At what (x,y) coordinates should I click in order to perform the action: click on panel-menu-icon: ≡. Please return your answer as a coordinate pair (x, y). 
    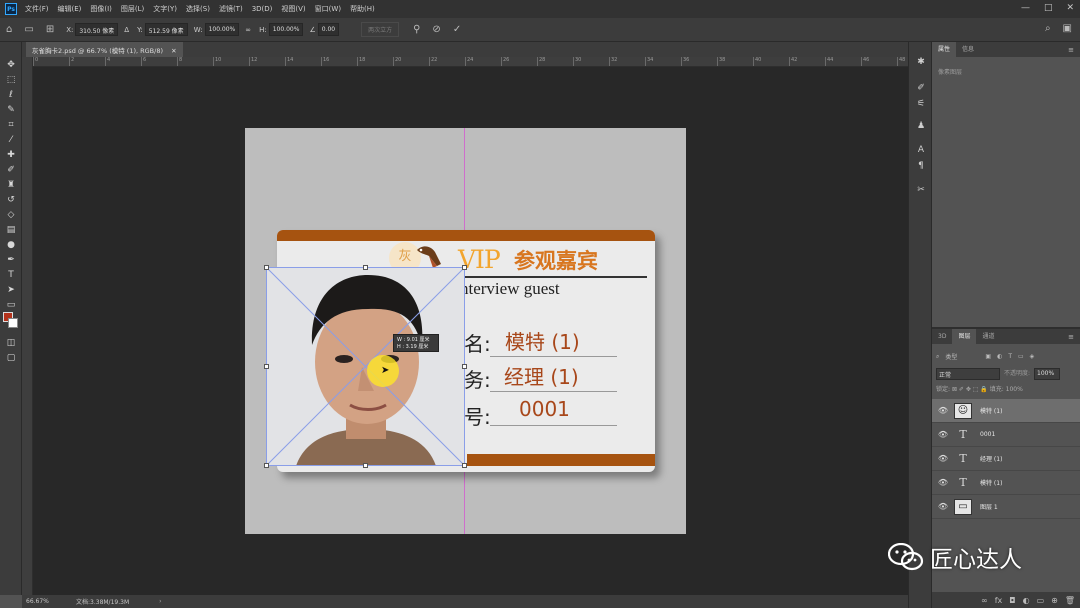
    Looking at the image, I should click on (1071, 50).